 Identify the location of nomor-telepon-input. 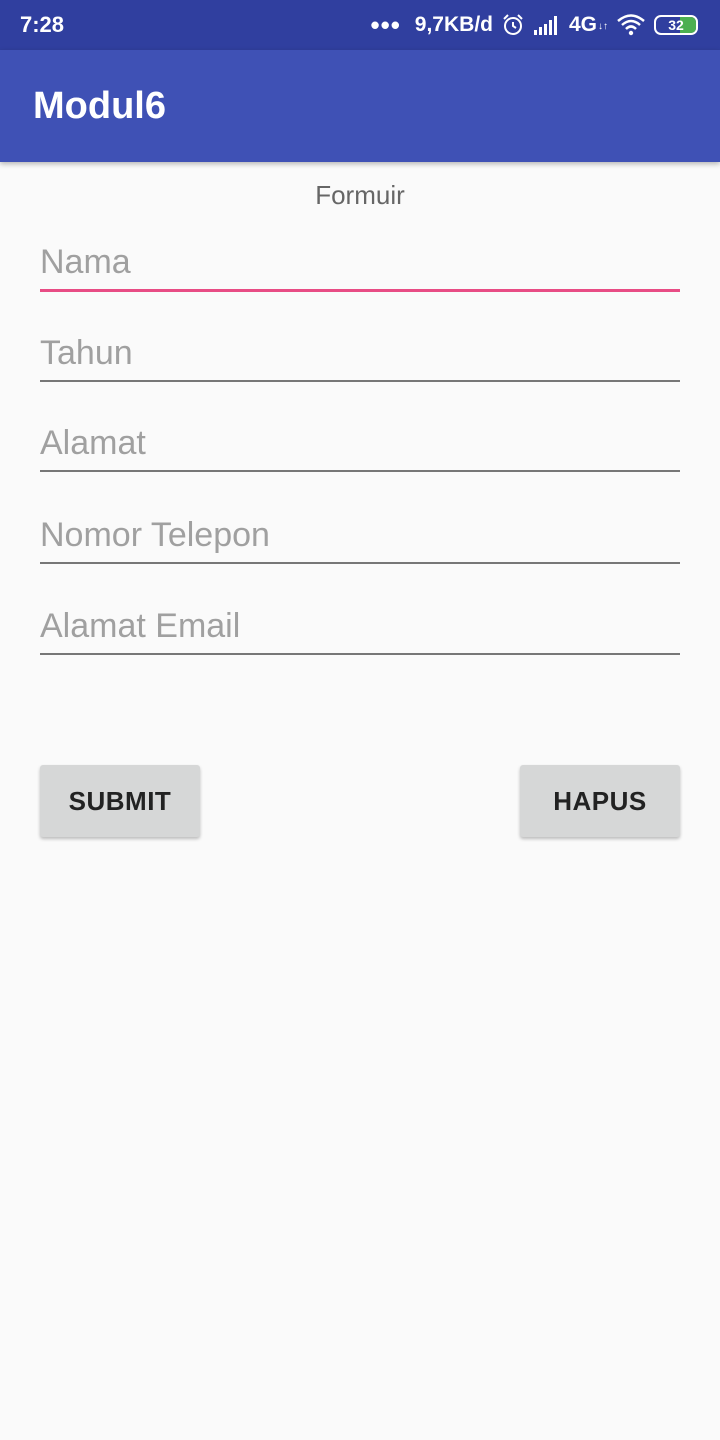
(360, 535).